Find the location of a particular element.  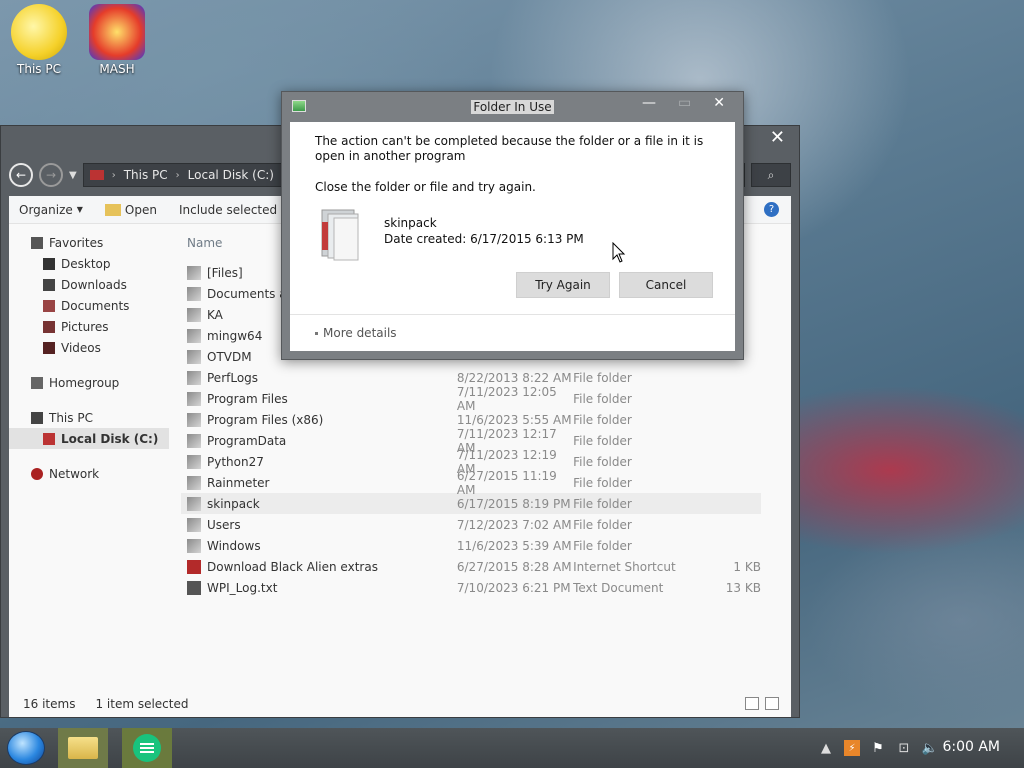

file-row: skinpack 6/17/2015 8:19 PM File folder is located at coordinates (471, 503).